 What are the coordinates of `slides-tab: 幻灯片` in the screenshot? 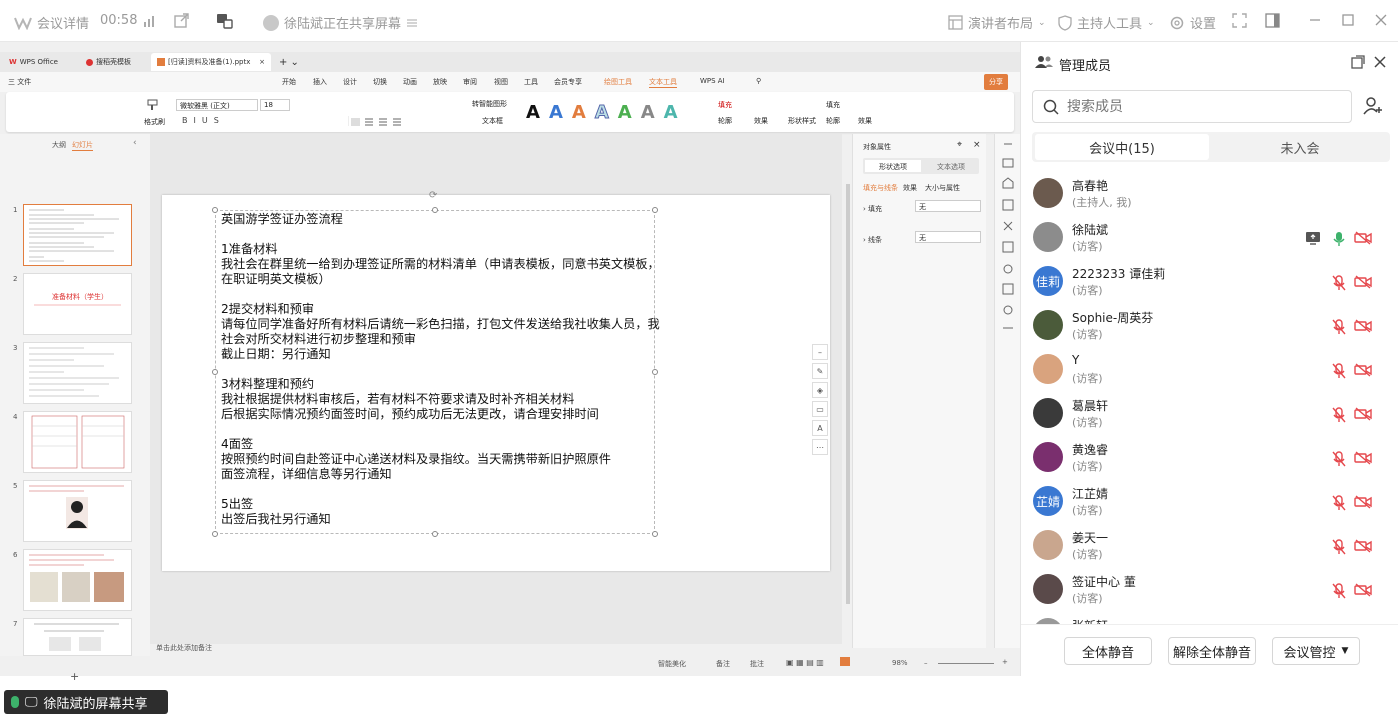 It's located at (82, 145).